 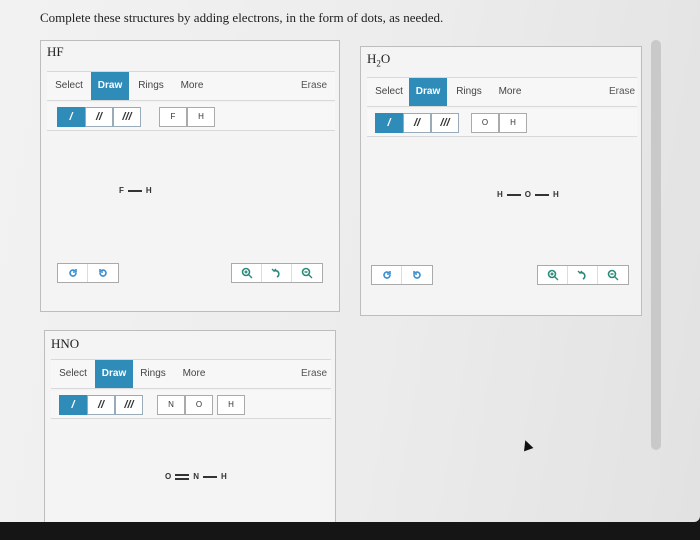 I want to click on scrollbar, so click(x=656, y=245).